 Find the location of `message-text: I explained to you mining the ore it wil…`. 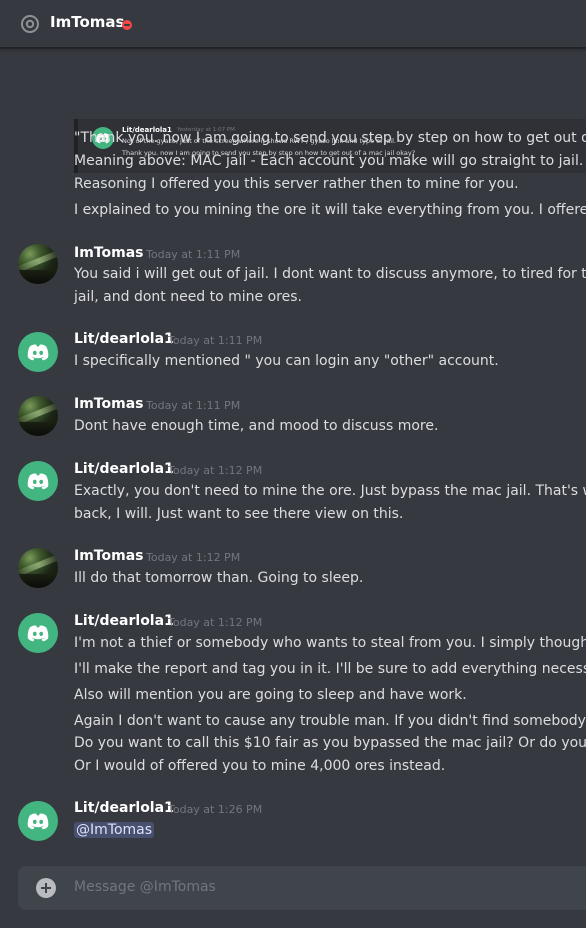

message-text: I explained to you mining the ore it wil… is located at coordinates (330, 210).